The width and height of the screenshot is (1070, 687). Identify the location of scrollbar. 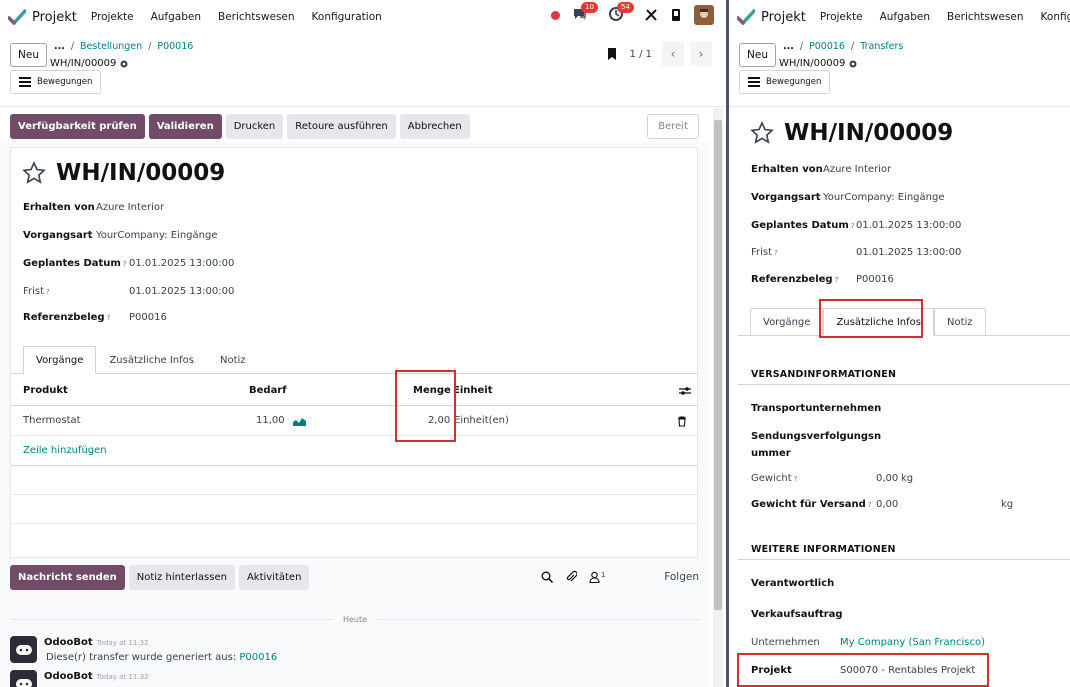
(718, 397).